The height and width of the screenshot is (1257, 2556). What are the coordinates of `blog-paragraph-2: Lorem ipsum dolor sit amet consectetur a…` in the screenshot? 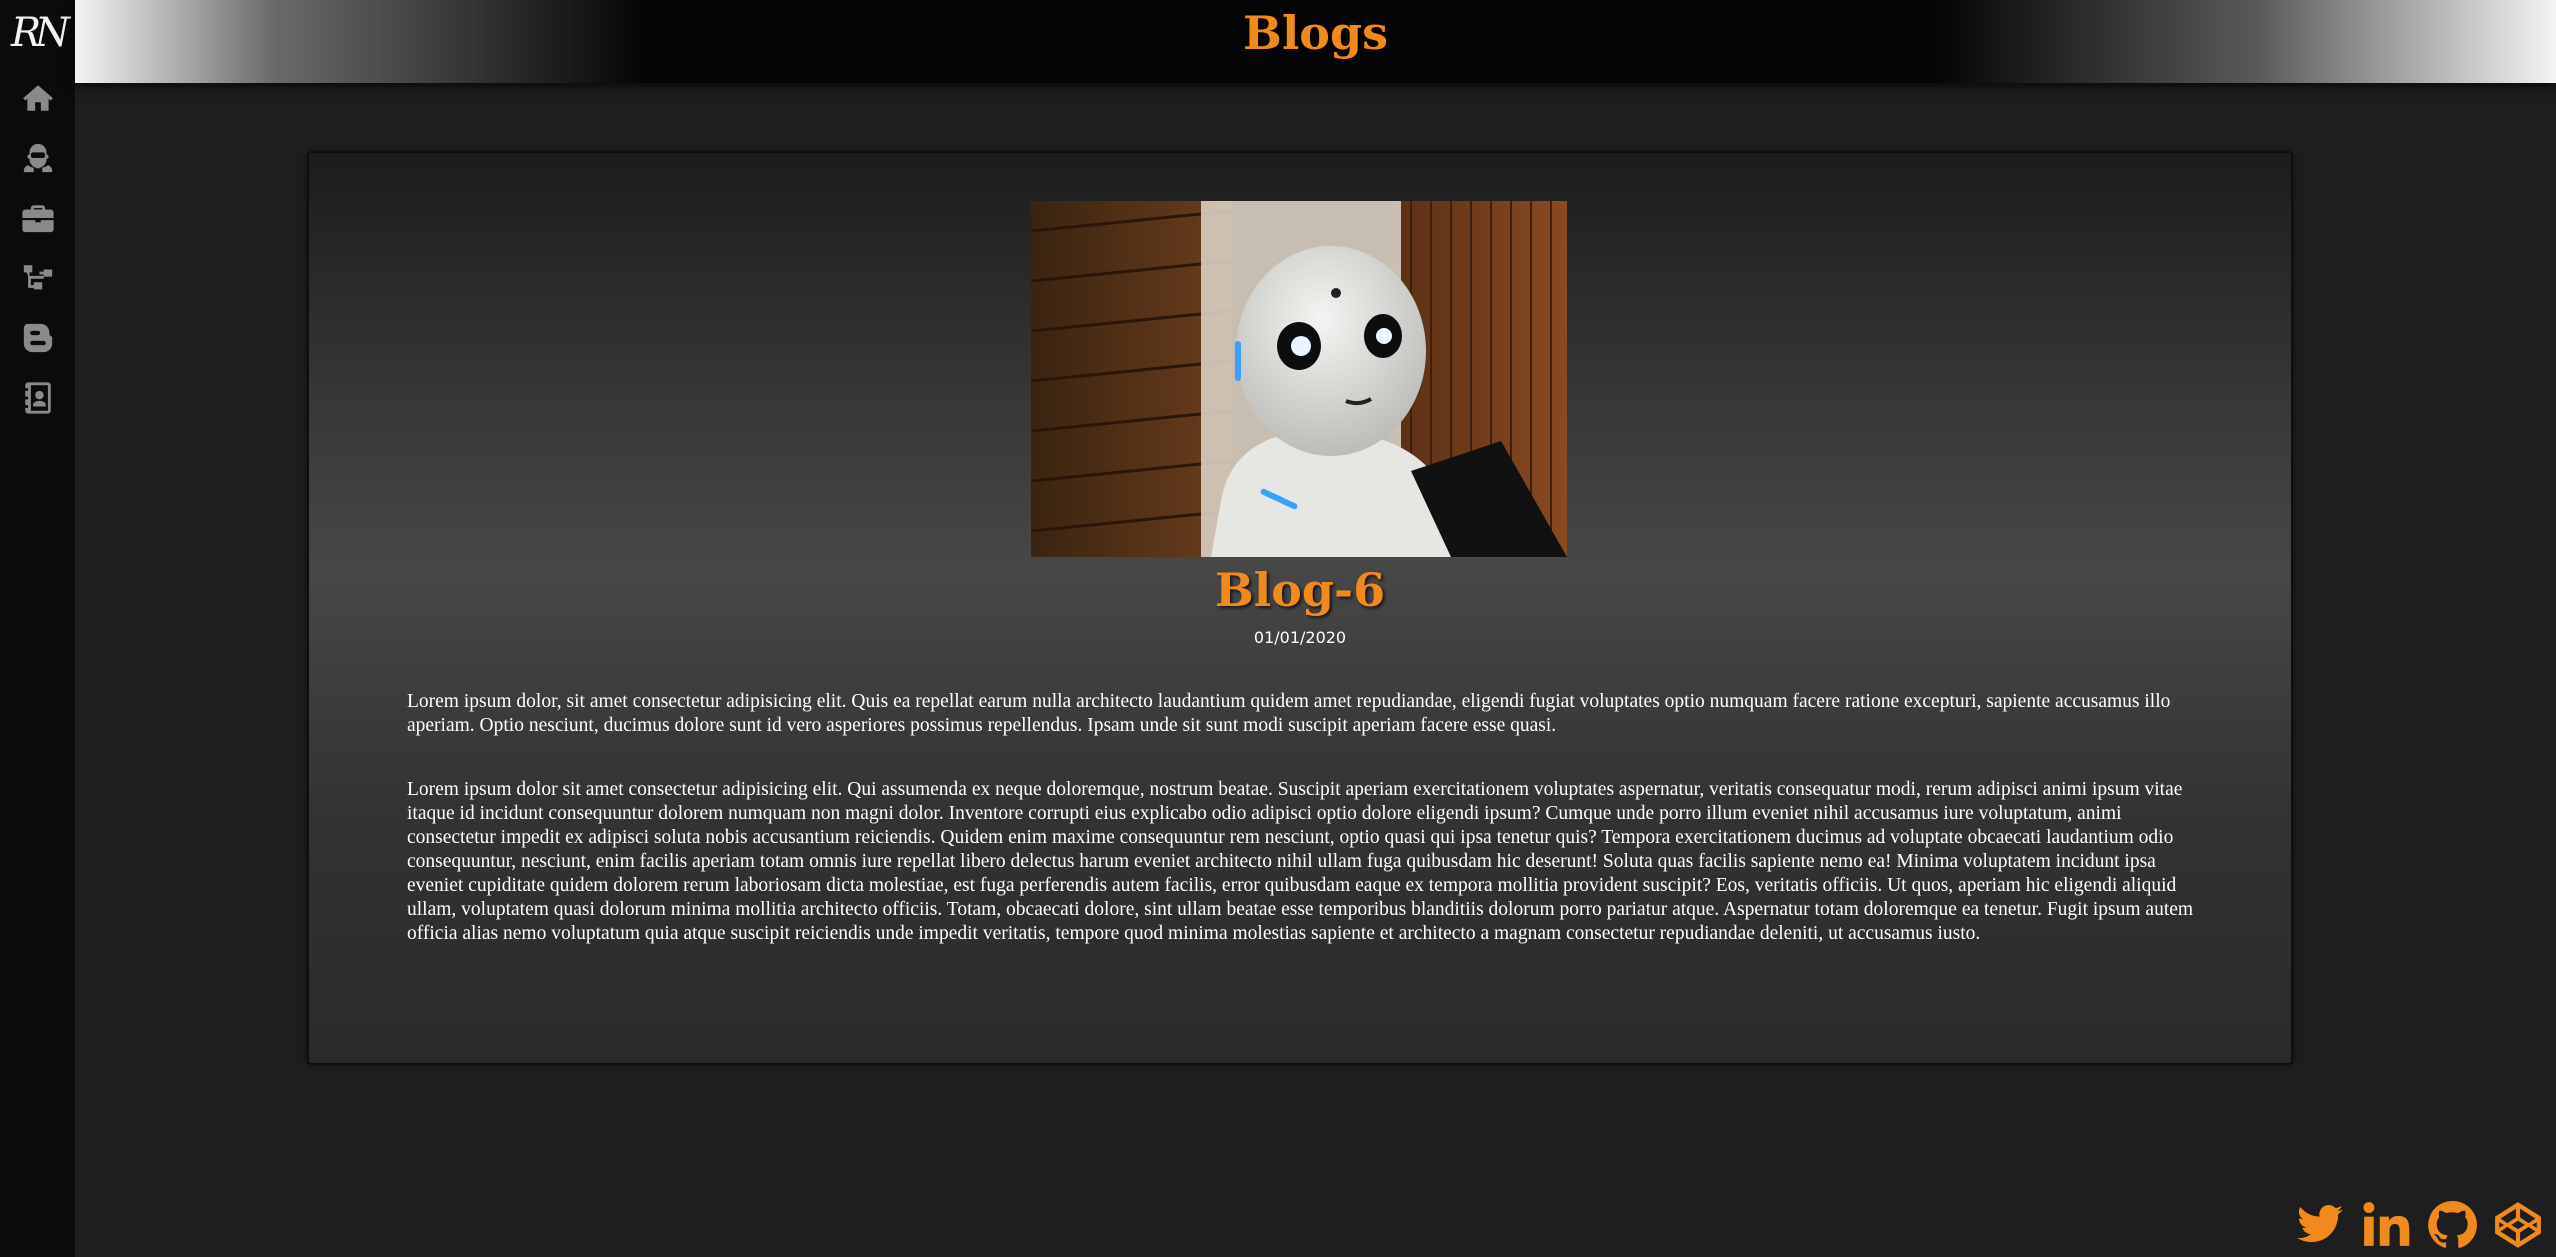 It's located at (1300, 861).